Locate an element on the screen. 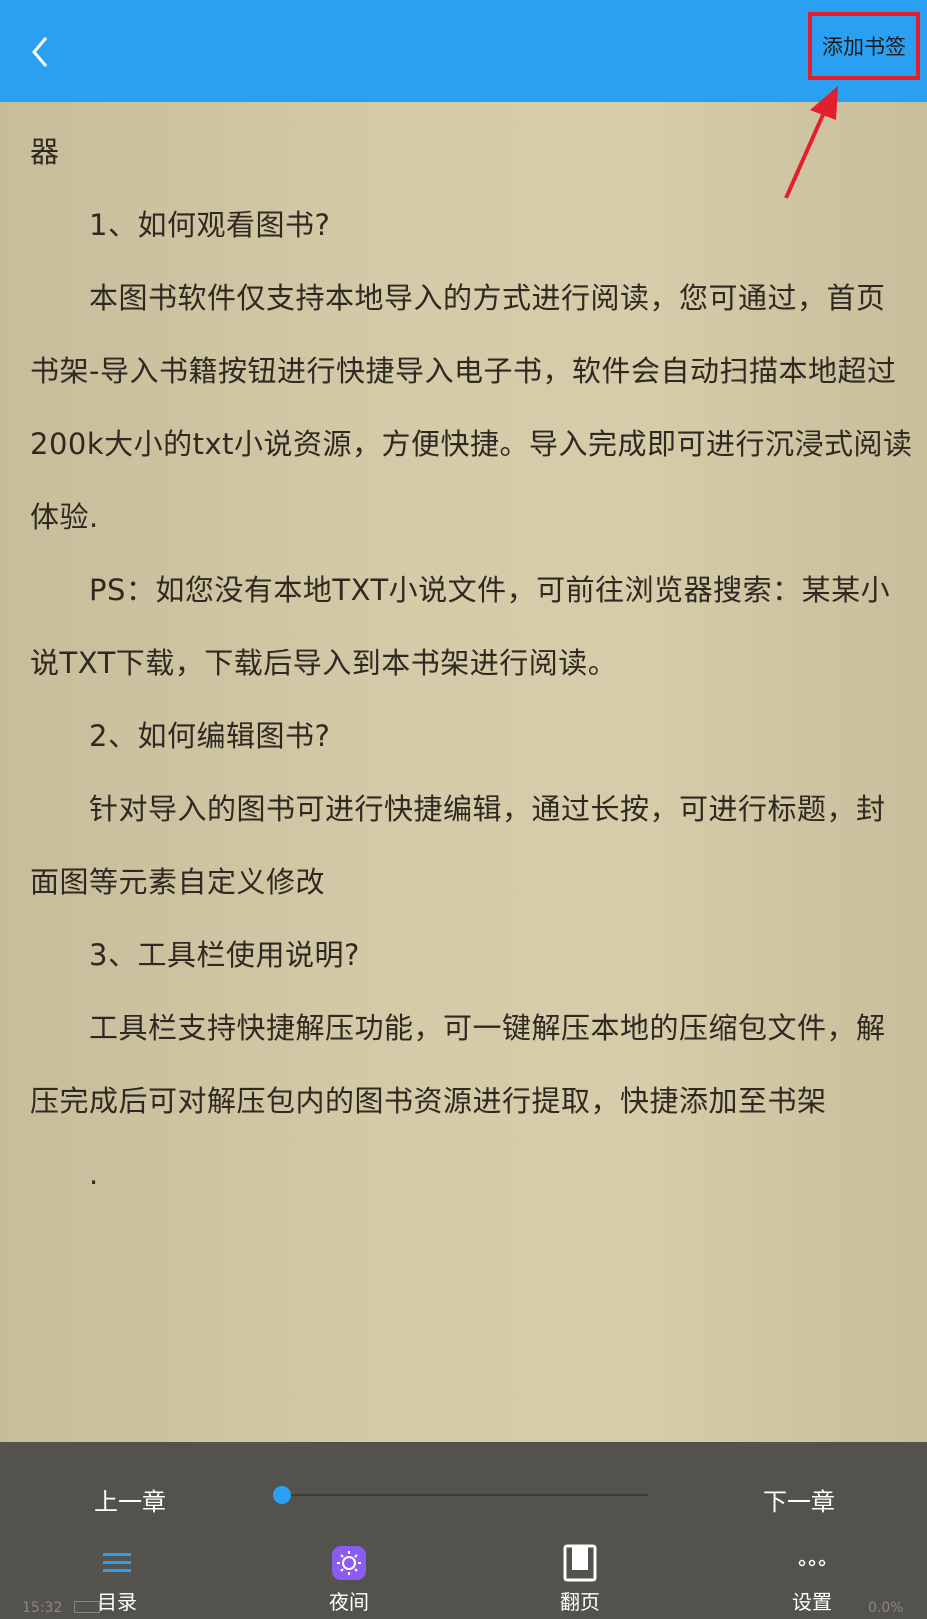 This screenshot has height=1619, width=927. tab-settings-label: 设置 is located at coordinates (812, 1602).